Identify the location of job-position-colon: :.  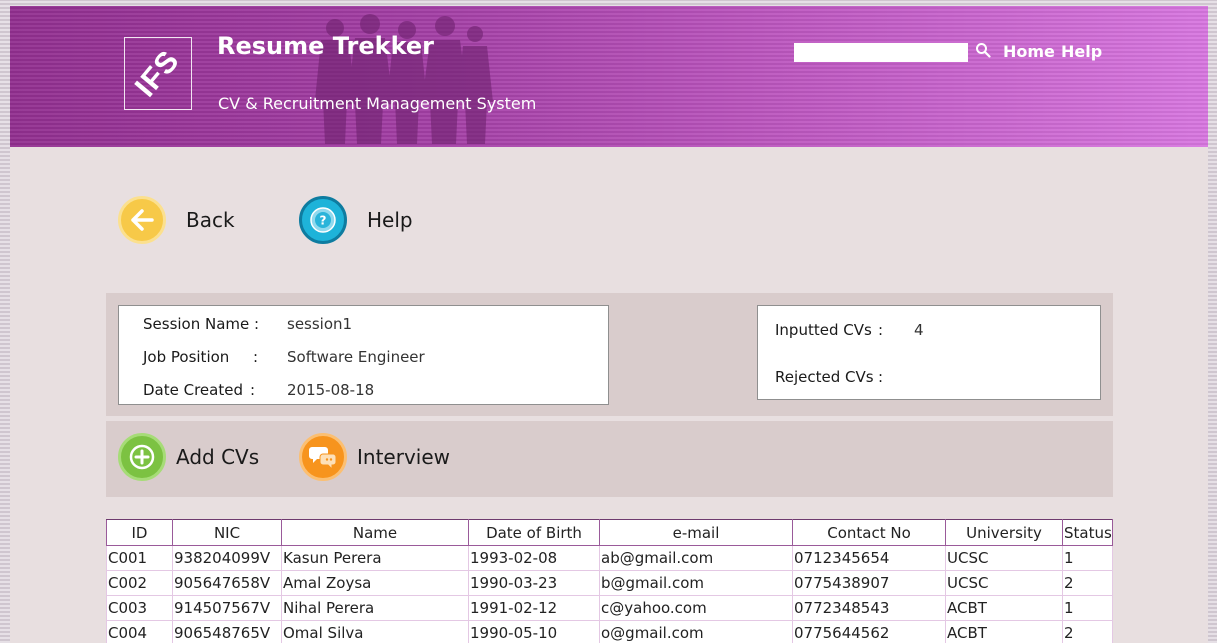
(256, 357).